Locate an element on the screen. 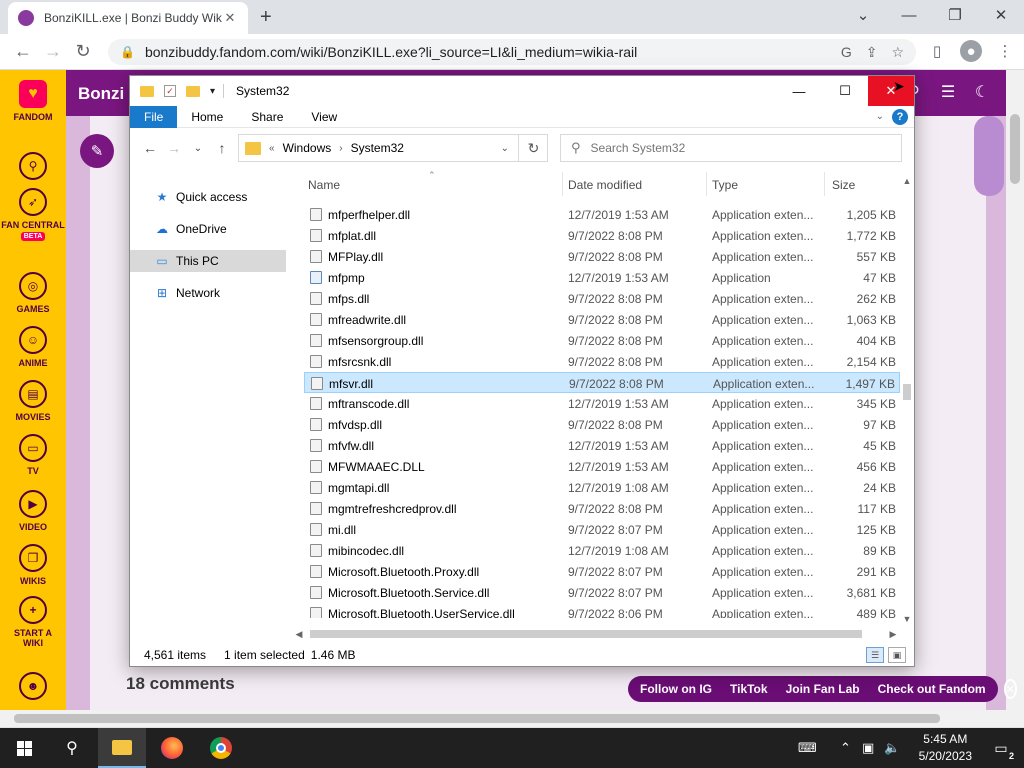 Image resolution: width=1024 pixels, height=768 pixels. taskbar-firefox is located at coordinates (172, 748).